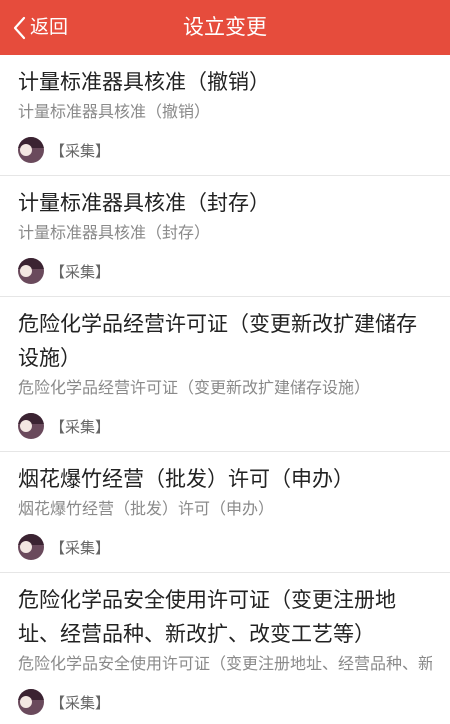 Image resolution: width=450 pixels, height=724 pixels. I want to click on top-bar: 返回 设立变更, so click(225, 27).